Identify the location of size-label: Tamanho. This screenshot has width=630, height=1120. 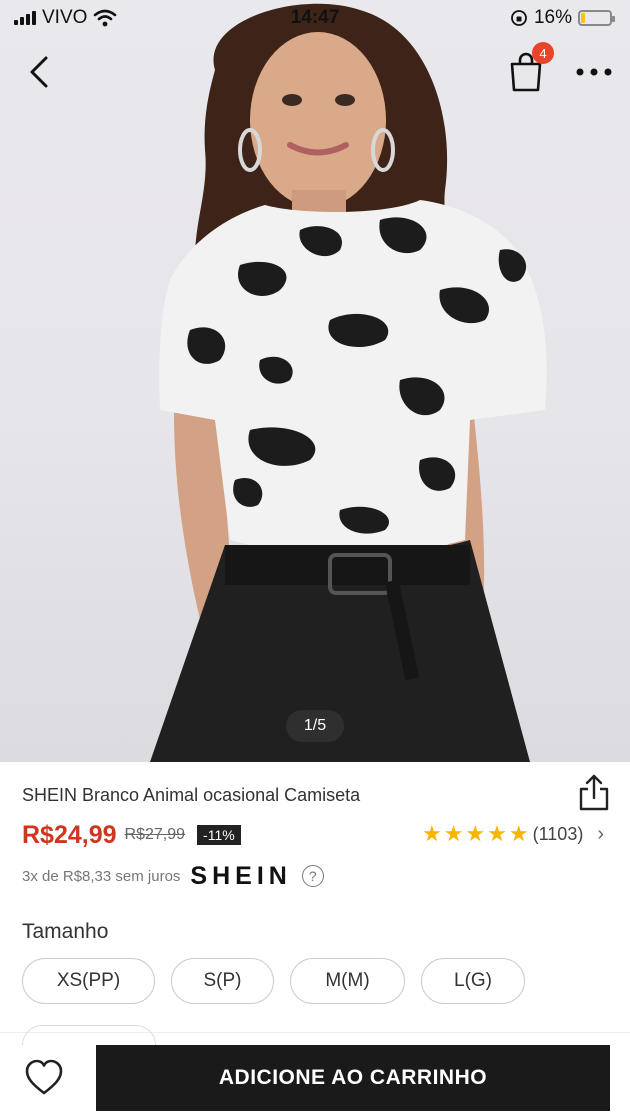
(65, 931).